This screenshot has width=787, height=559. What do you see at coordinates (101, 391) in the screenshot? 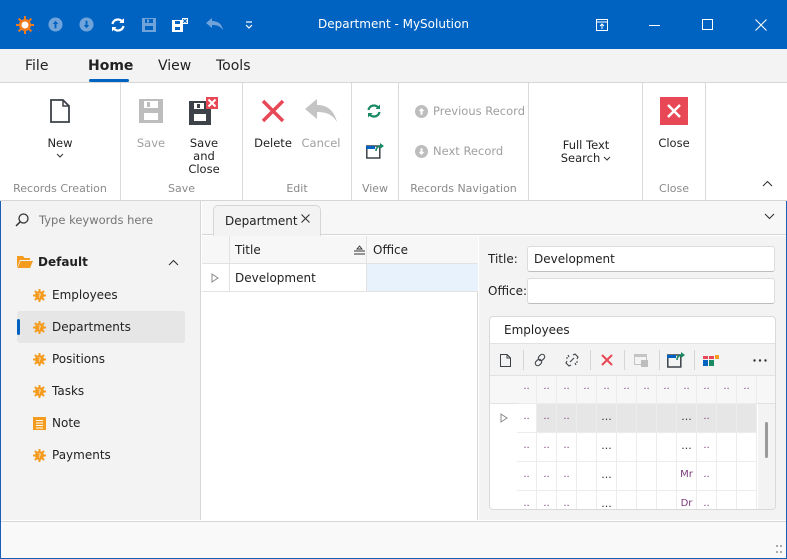
I see `sidebar-item-tasks: ? Tasks` at bounding box center [101, 391].